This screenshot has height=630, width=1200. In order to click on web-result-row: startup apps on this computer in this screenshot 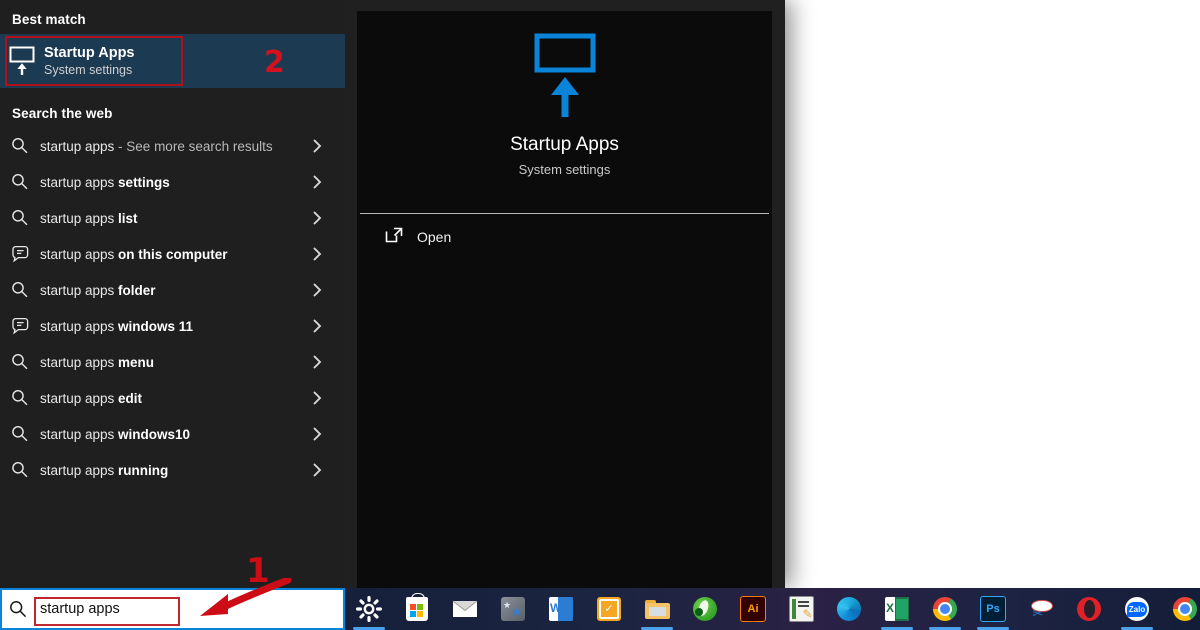, I will do `click(172, 254)`.